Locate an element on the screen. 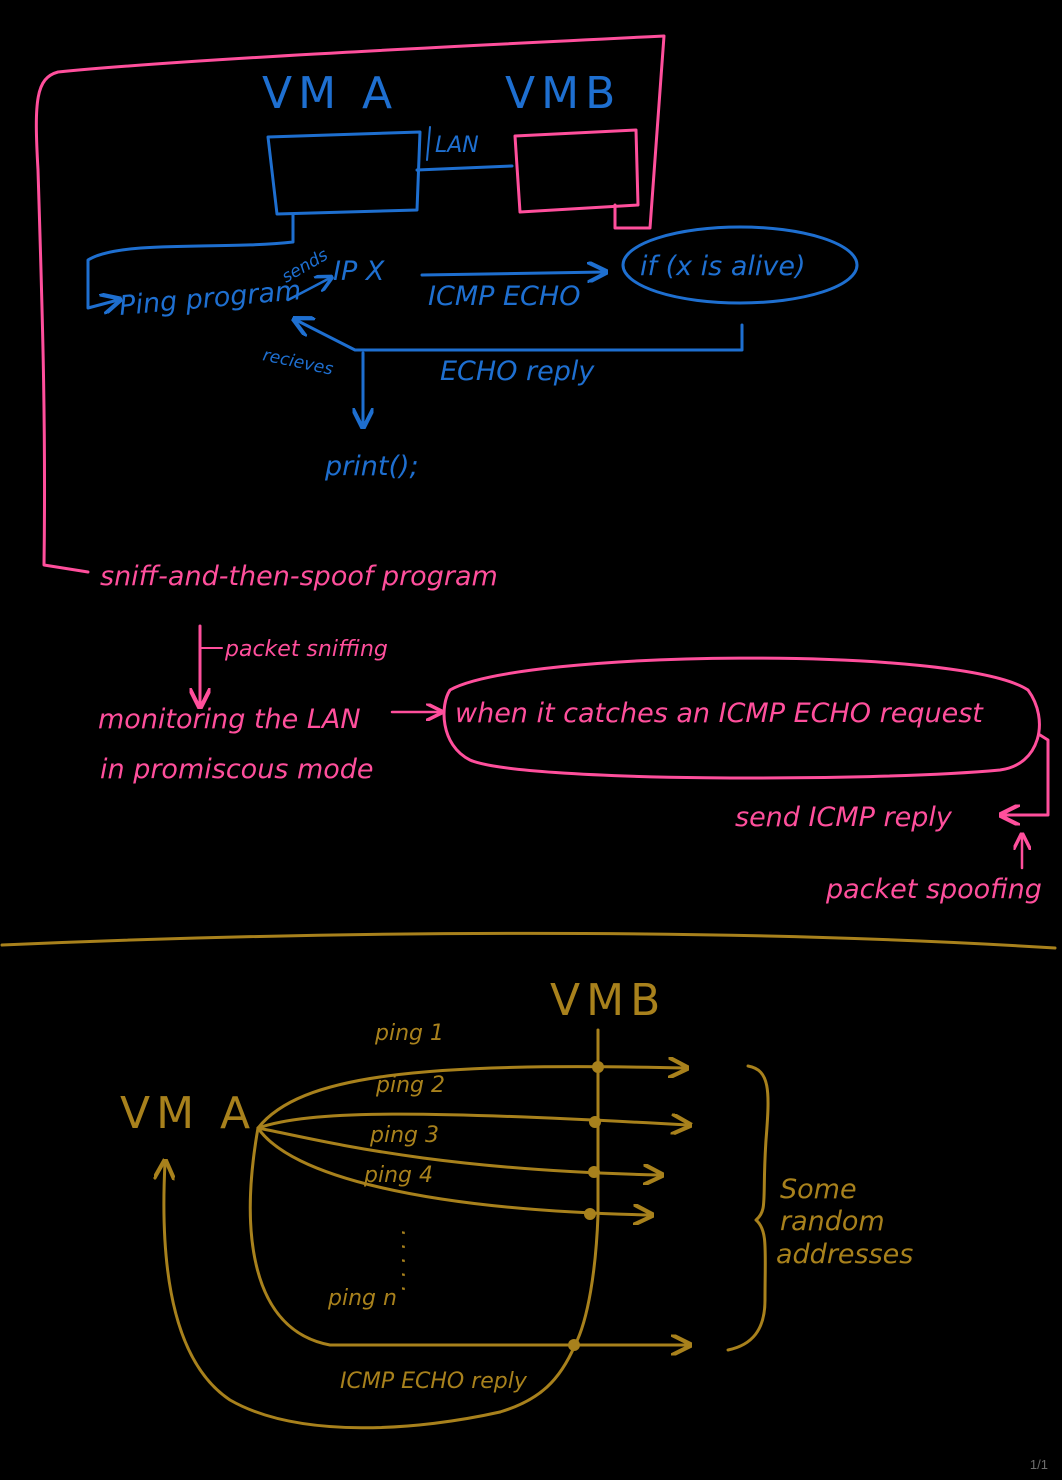 The width and height of the screenshot is (1062, 1480). page-indicator: 1/1 is located at coordinates (1038, 1464).